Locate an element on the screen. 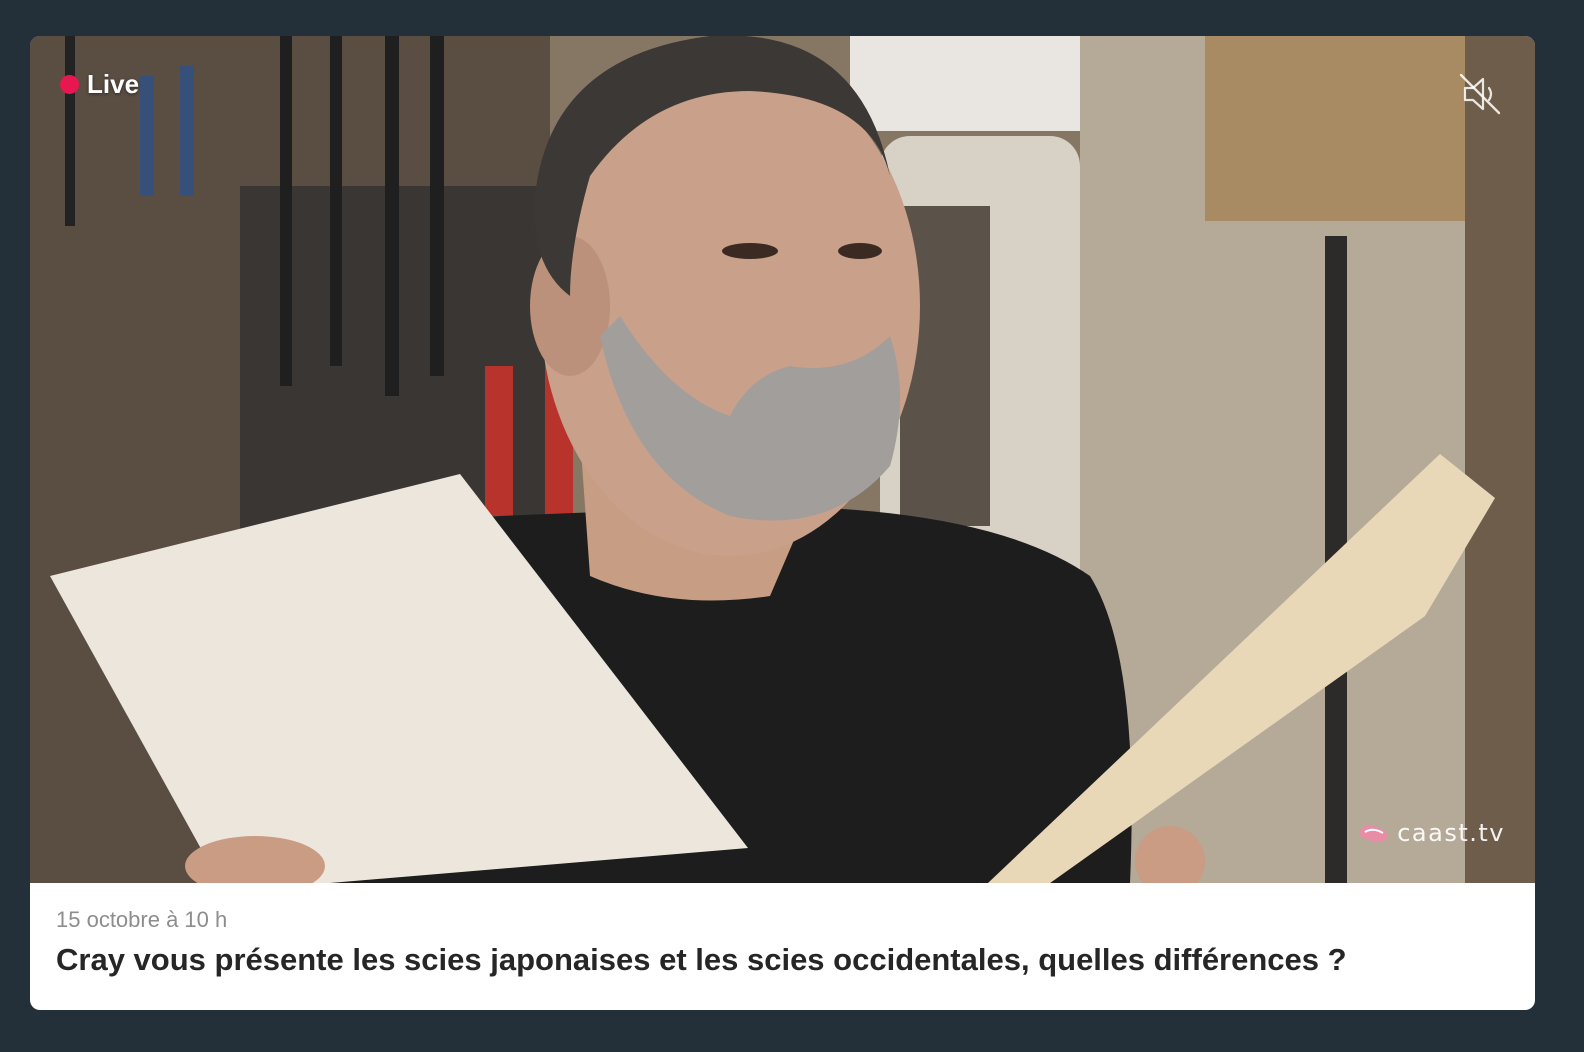 The height and width of the screenshot is (1052, 1584). live-label: Live is located at coordinates (113, 84).